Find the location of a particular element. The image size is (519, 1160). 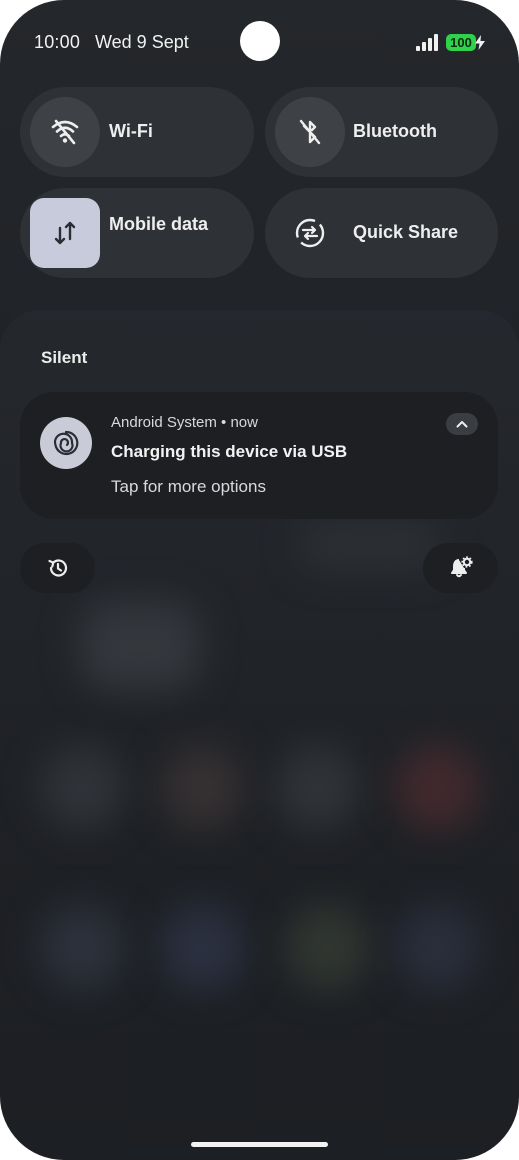

tile-bluetooth: Bluetooth is located at coordinates (381, 132).